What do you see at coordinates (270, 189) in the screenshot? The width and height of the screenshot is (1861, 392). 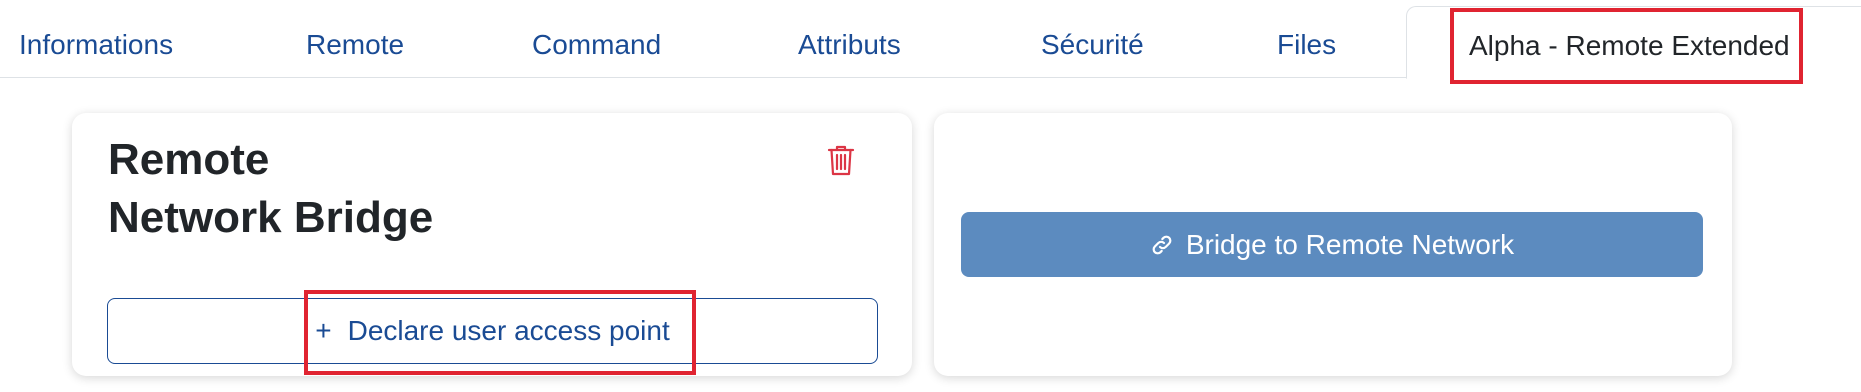 I see `card-title: Remote Network Bridge` at bounding box center [270, 189].